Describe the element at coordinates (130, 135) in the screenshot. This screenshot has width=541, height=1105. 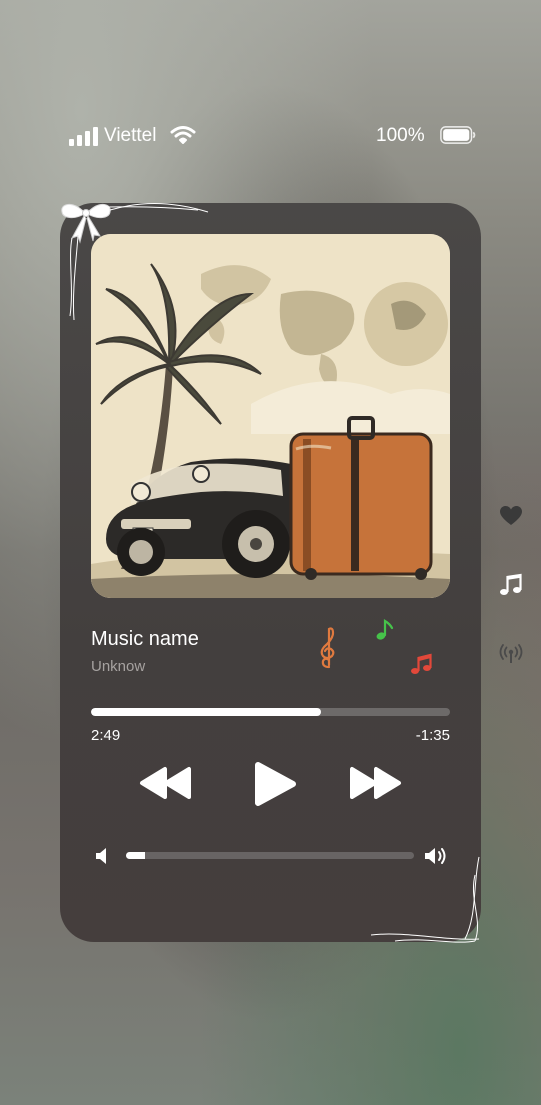
I see `carrier-name: Viettel` at that location.